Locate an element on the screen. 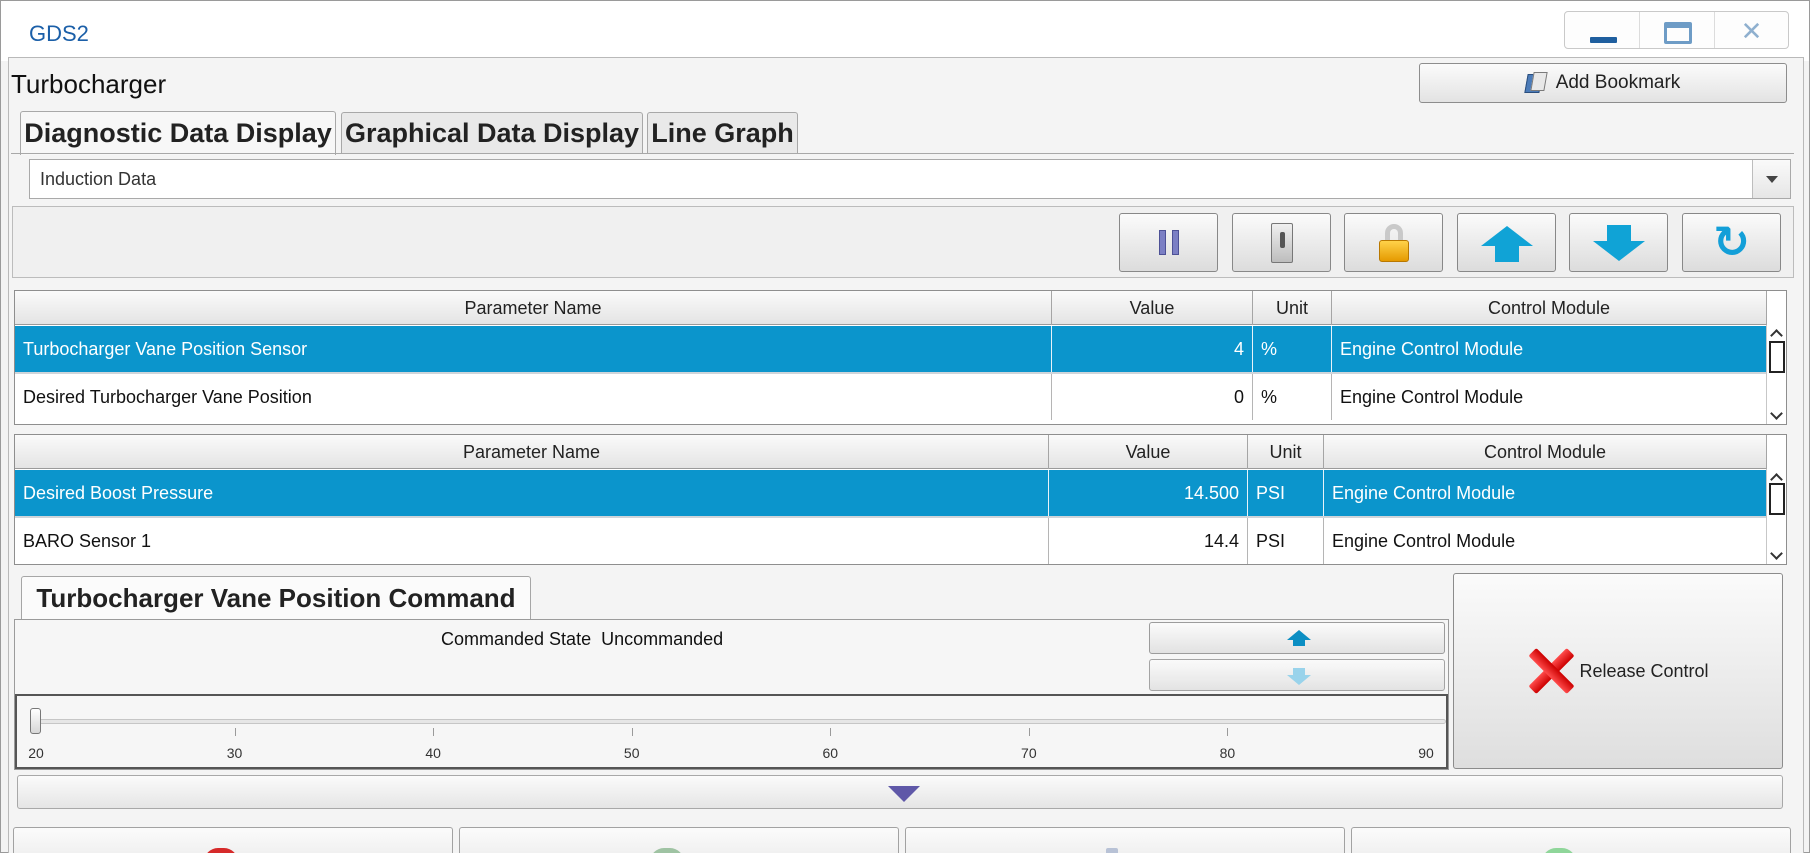 The width and height of the screenshot is (1810, 853). refresh-button: ↻ is located at coordinates (1731, 242).